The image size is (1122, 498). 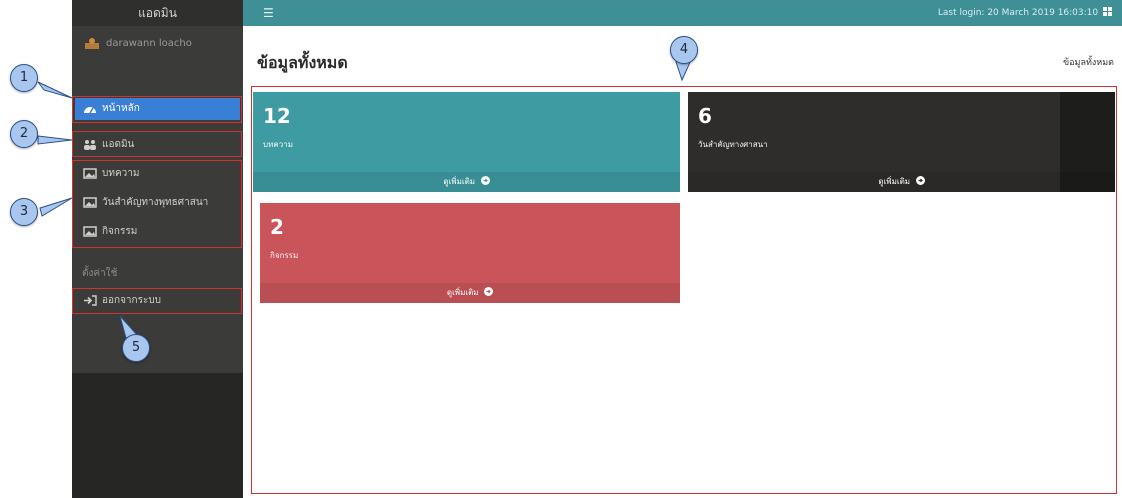 What do you see at coordinates (1088, 62) in the screenshot?
I see `breadcrumb: ข้อมูลทั้งหมด` at bounding box center [1088, 62].